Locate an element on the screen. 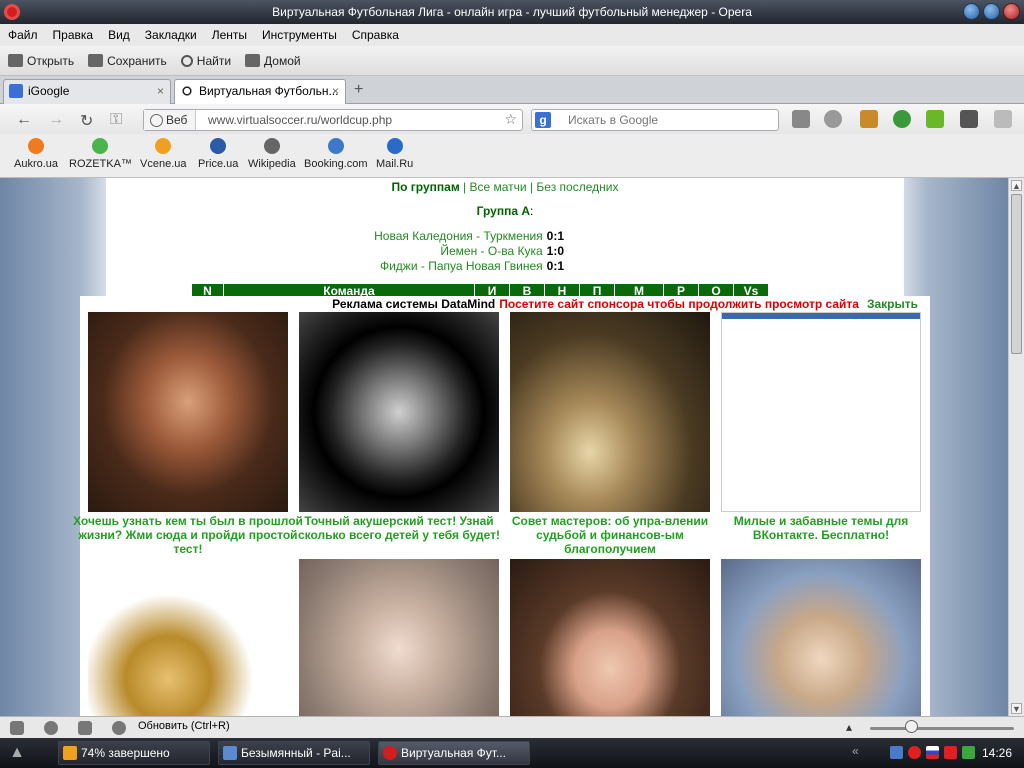 The width and height of the screenshot is (1024, 768). match-teams-link: Фиджи - Папуа Новая Гвинея is located at coordinates (461, 266).